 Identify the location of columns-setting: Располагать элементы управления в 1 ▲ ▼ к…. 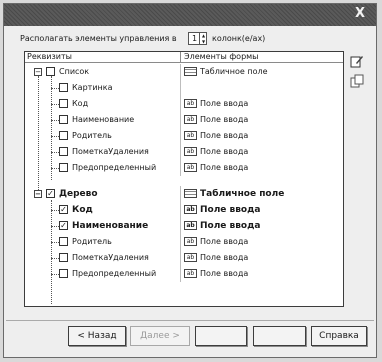
(190, 39).